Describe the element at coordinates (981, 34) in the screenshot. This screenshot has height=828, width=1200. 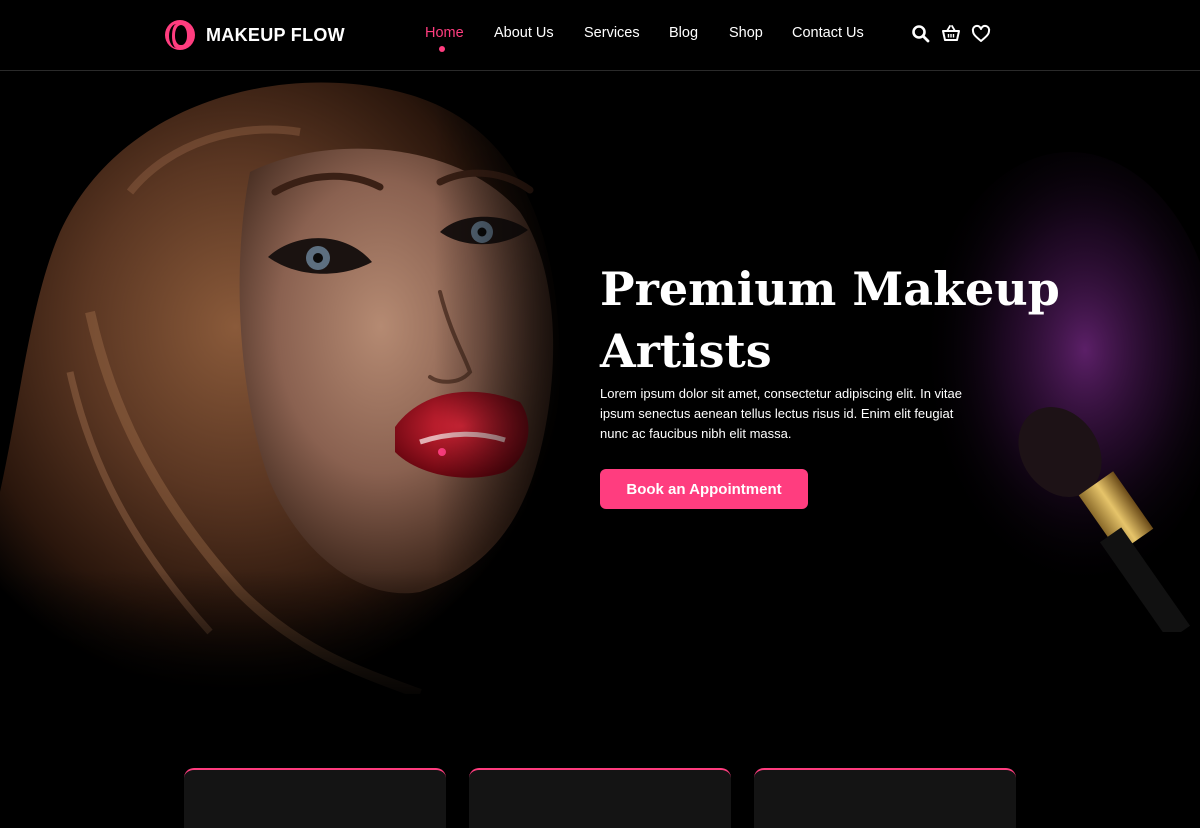
I see `heart-icon` at that location.